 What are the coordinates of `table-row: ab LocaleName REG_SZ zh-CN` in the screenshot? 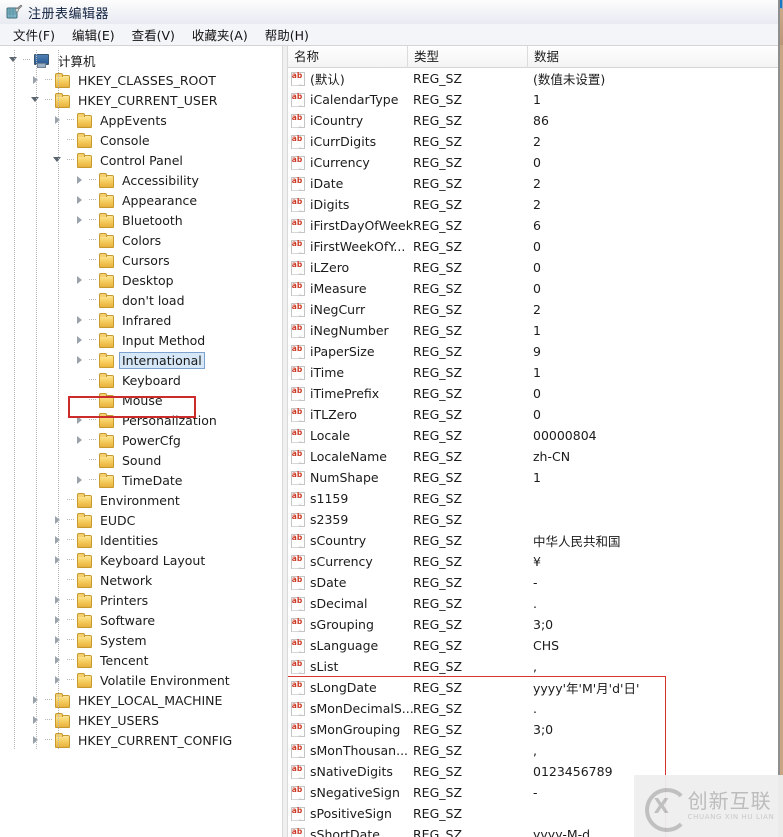 It's located at (533, 456).